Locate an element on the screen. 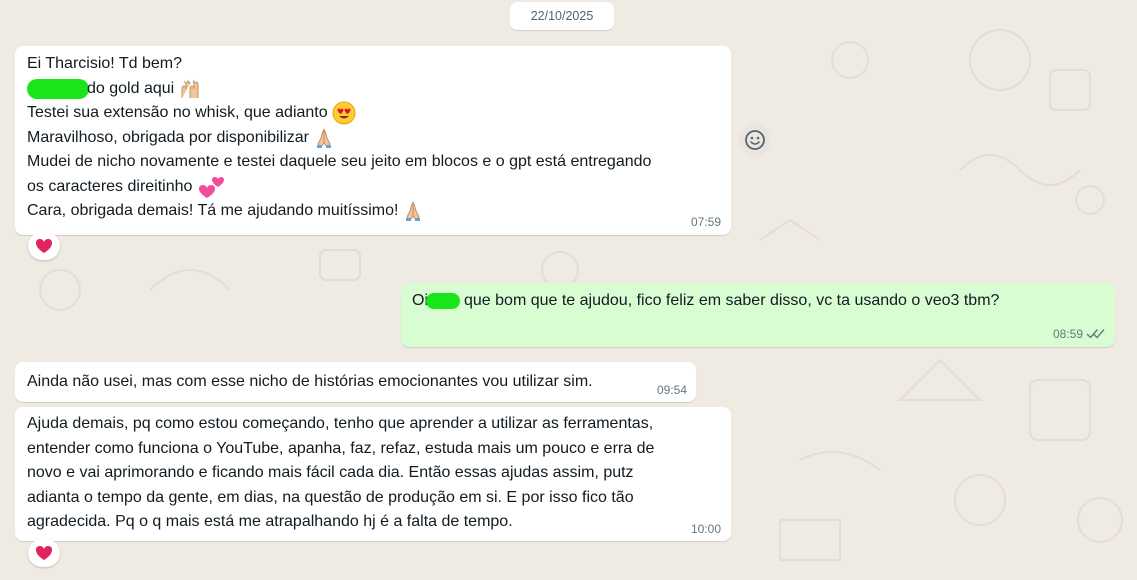 Image resolution: width=1137 pixels, height=580 pixels. read-double-check-icon is located at coordinates (1095, 334).